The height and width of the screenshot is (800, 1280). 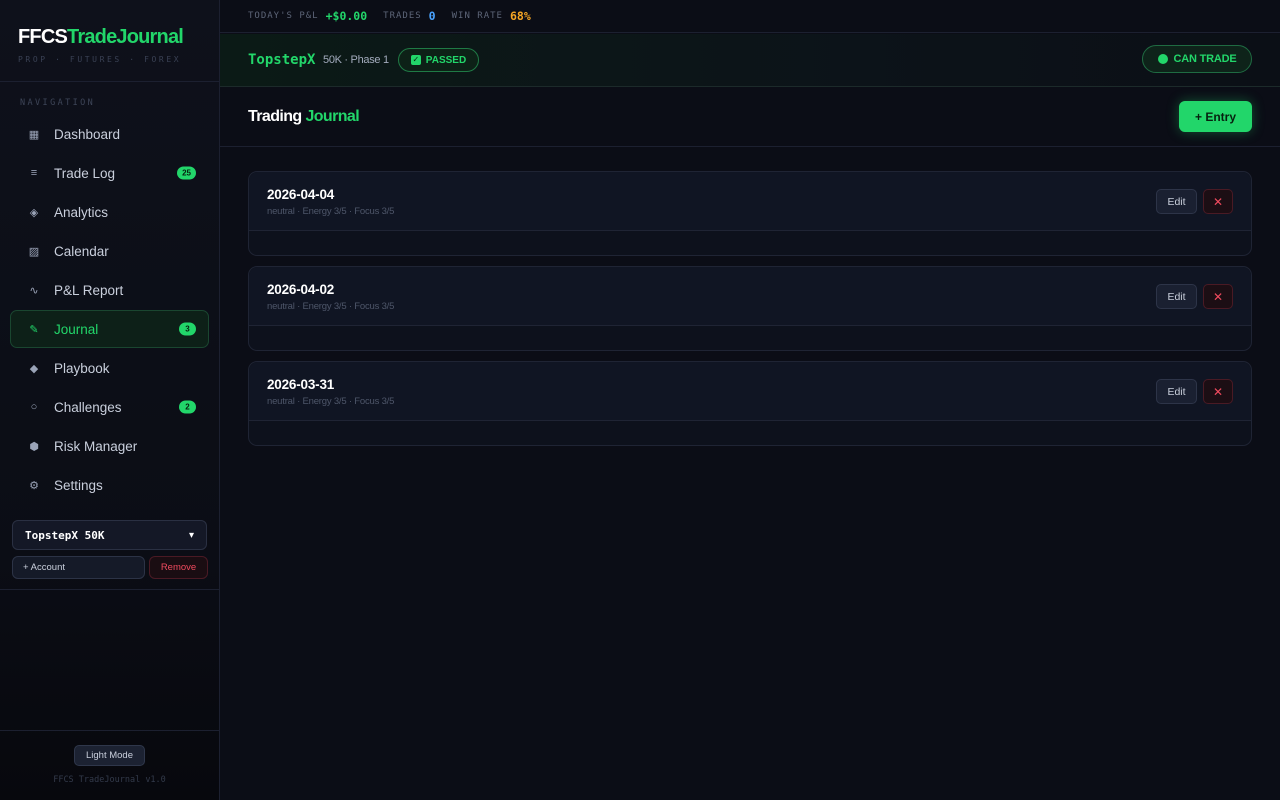 I want to click on sidebar-item-trade-log: ≡ Trade Log 25, so click(x=109, y=173).